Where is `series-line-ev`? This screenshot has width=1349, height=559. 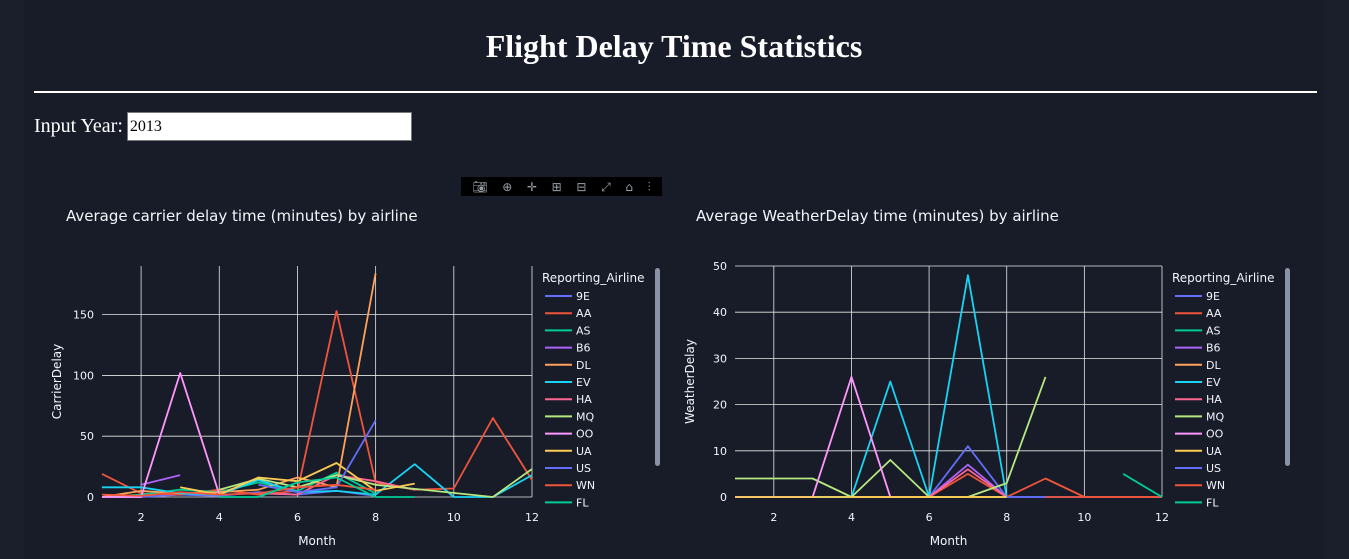
series-line-ev is located at coordinates (871, 386).